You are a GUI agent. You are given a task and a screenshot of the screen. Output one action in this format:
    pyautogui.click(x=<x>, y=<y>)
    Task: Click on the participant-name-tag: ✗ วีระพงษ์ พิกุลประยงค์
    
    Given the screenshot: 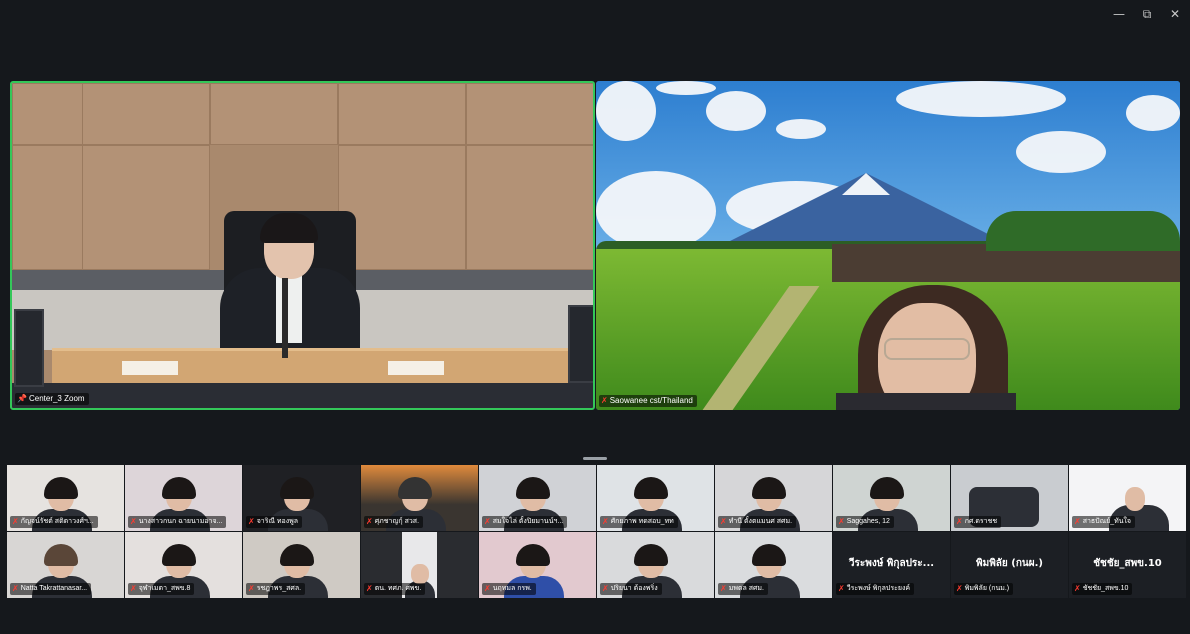 What is the action you would take?
    pyautogui.click(x=875, y=589)
    